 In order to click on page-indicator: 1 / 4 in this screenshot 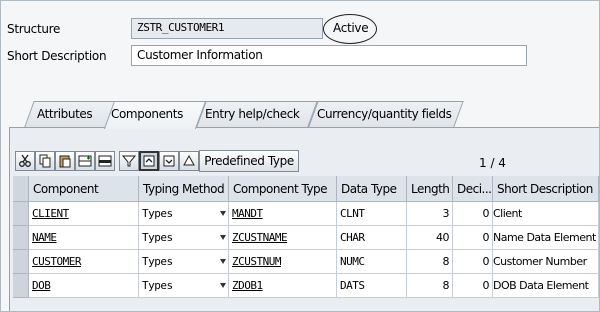, I will do `click(492, 163)`.